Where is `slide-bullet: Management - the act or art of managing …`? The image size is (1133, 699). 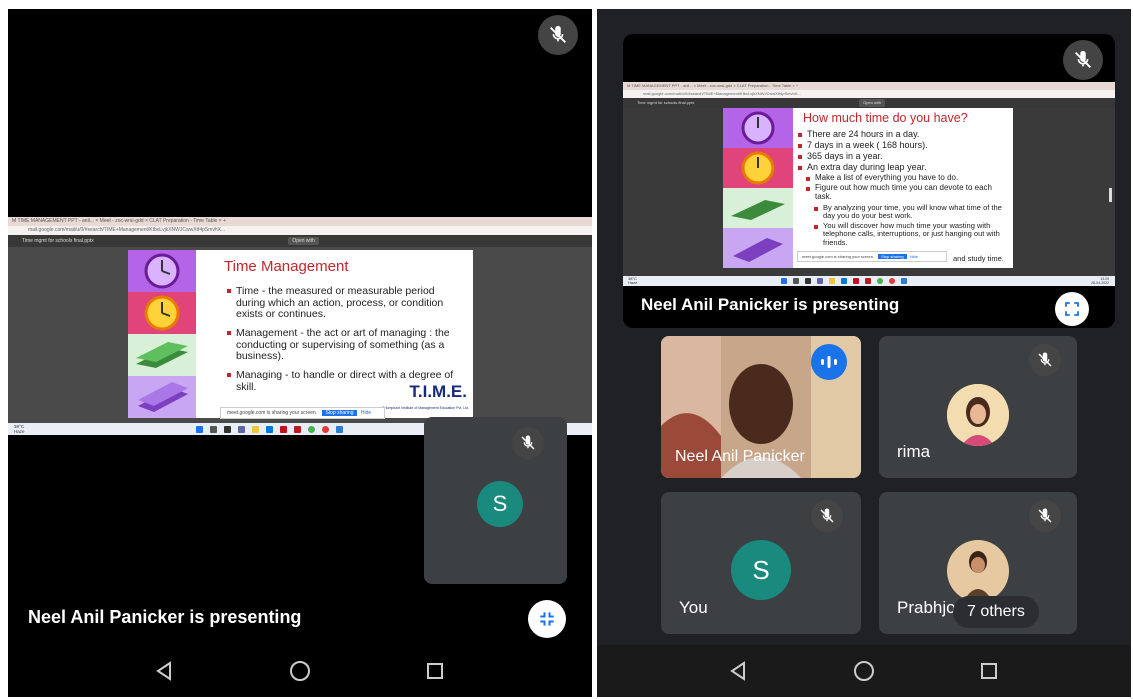 slide-bullet: Management - the act or art of managing … is located at coordinates (346, 345).